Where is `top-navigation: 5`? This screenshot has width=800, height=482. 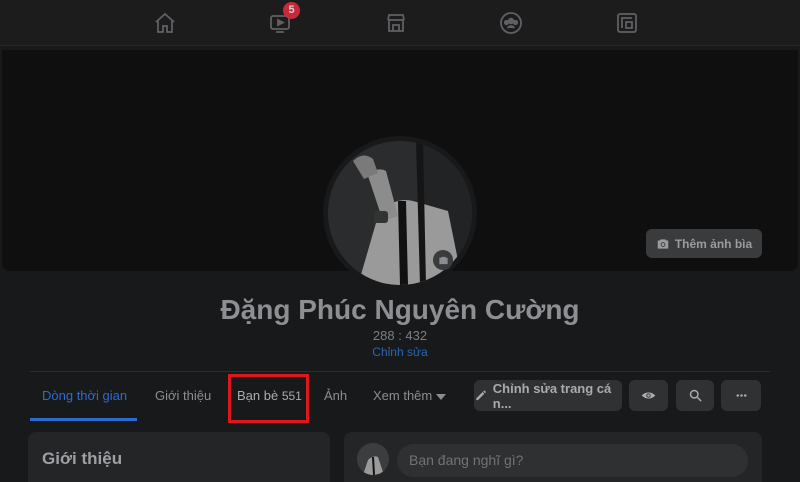 top-navigation: 5 is located at coordinates (400, 23).